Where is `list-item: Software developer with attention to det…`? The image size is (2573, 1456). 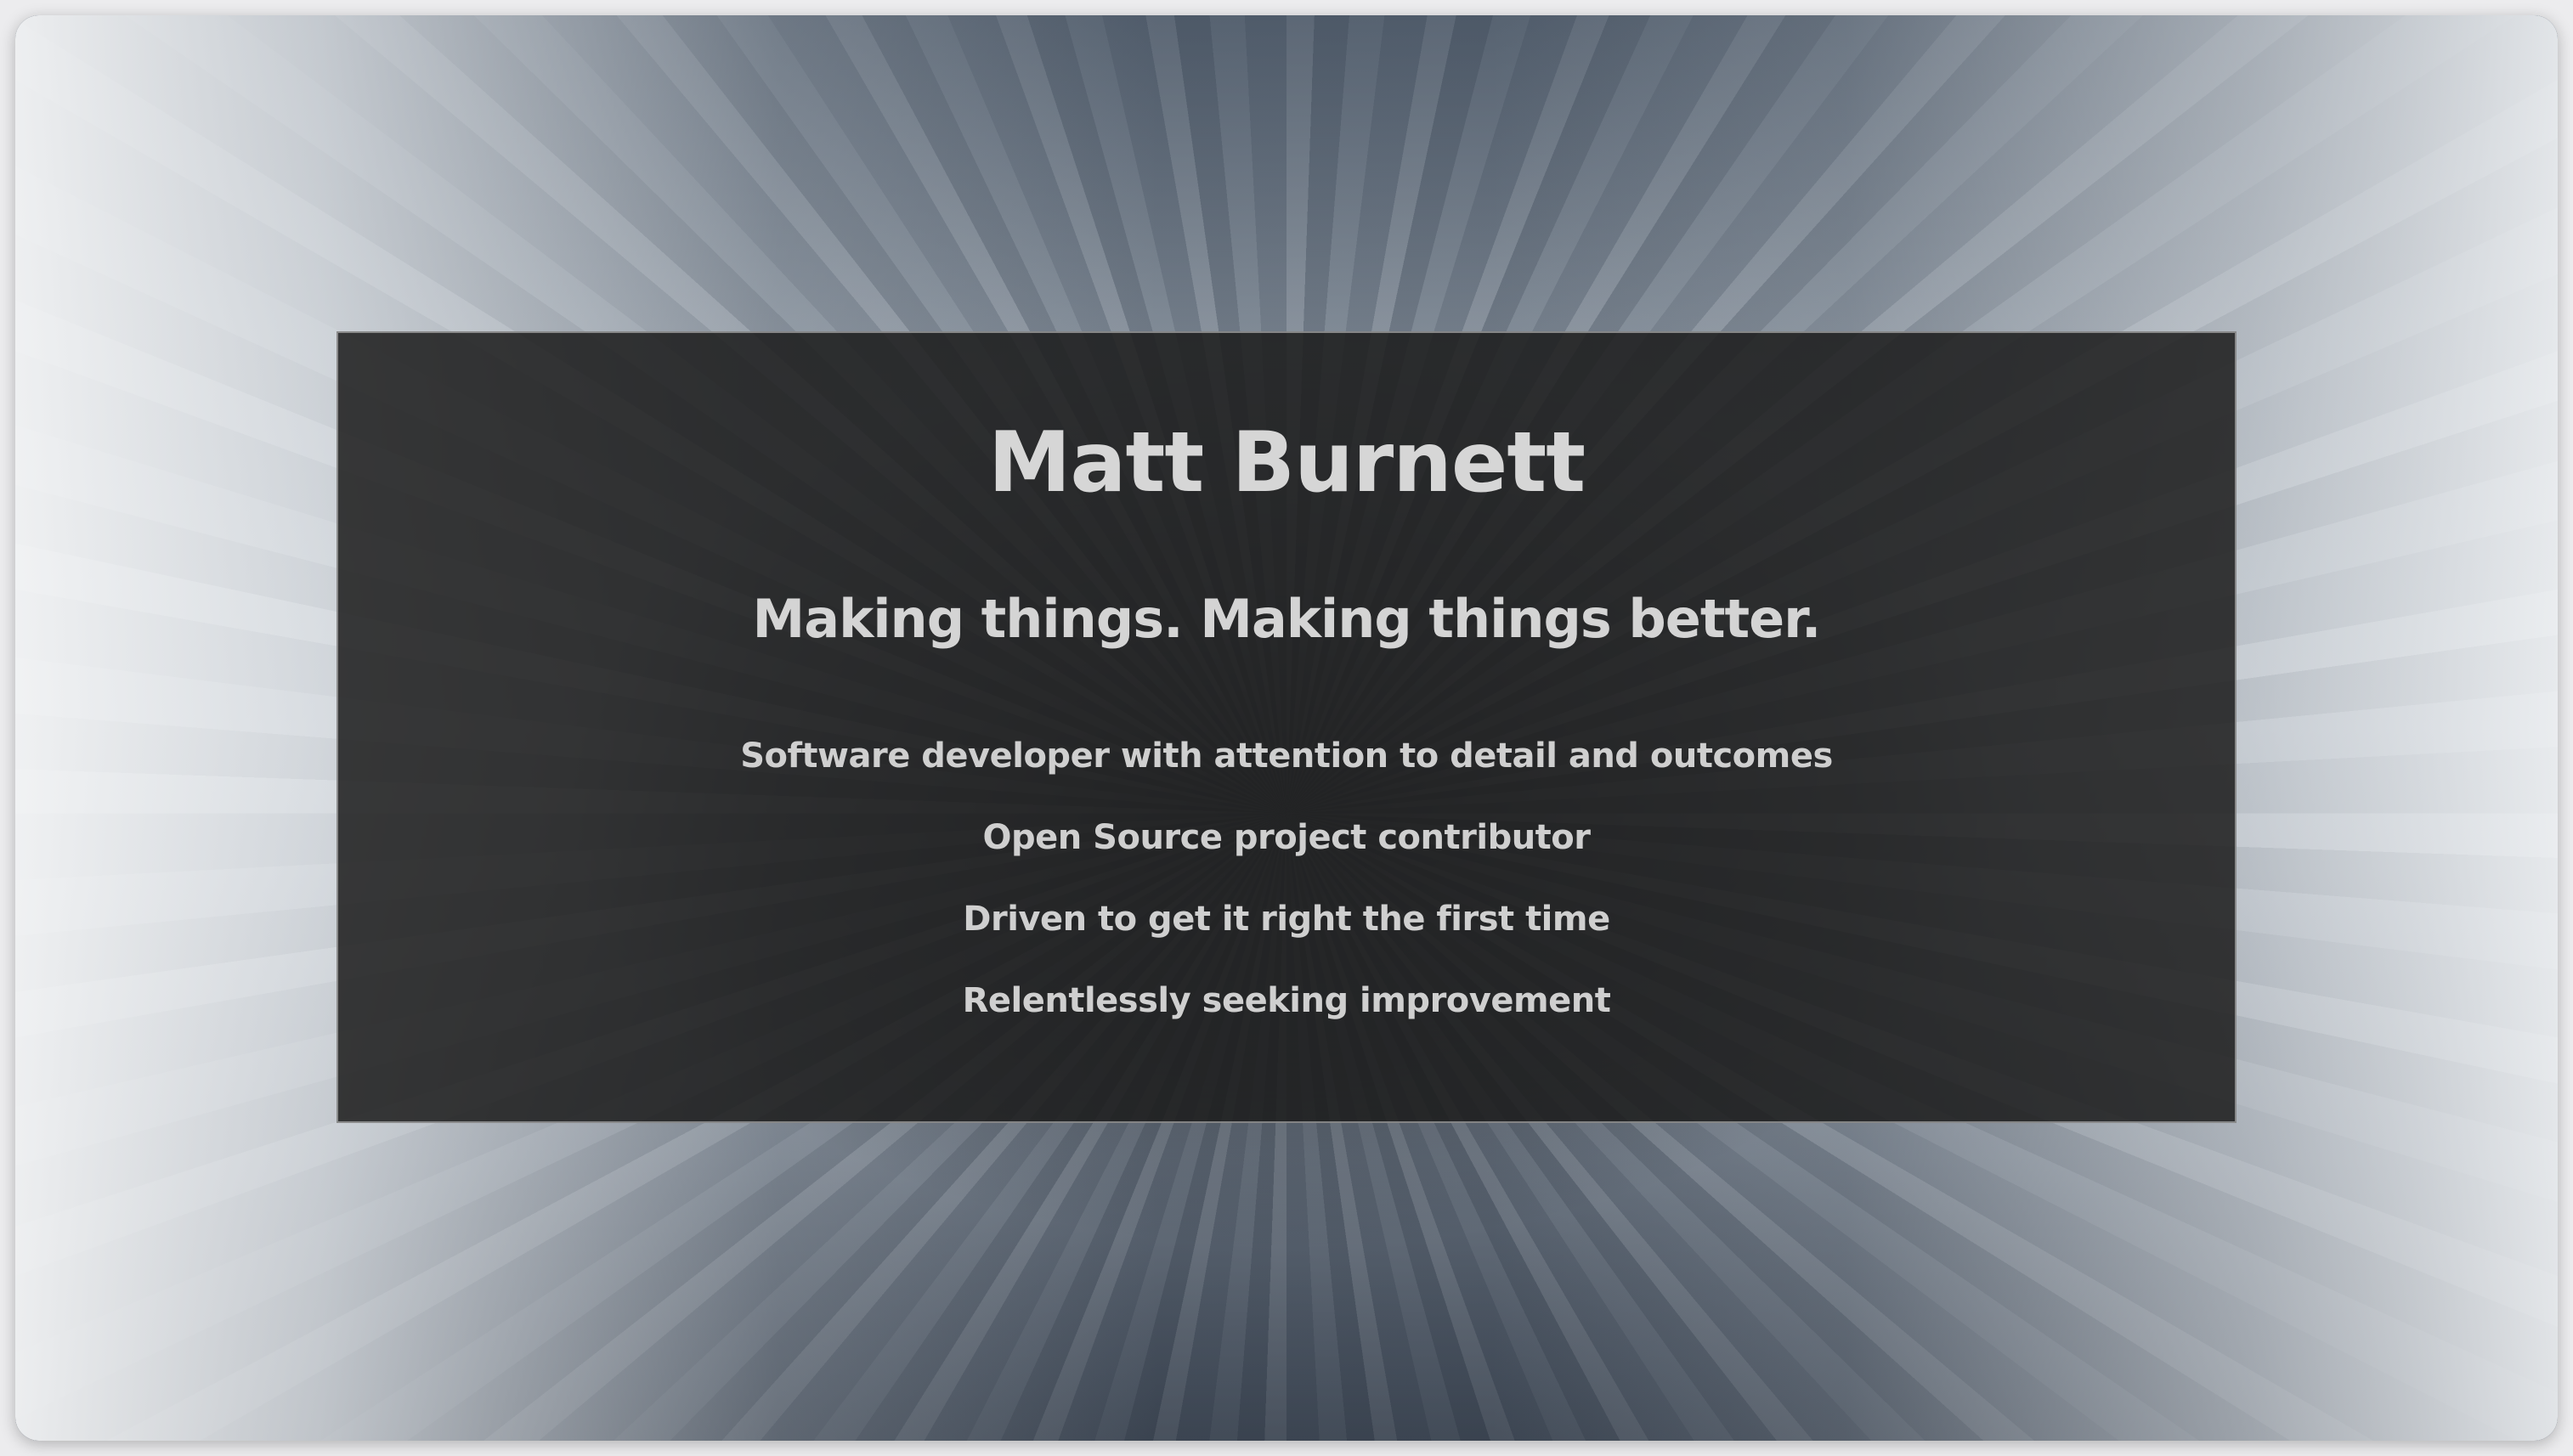 list-item: Software developer with attention to det… is located at coordinates (1286, 756).